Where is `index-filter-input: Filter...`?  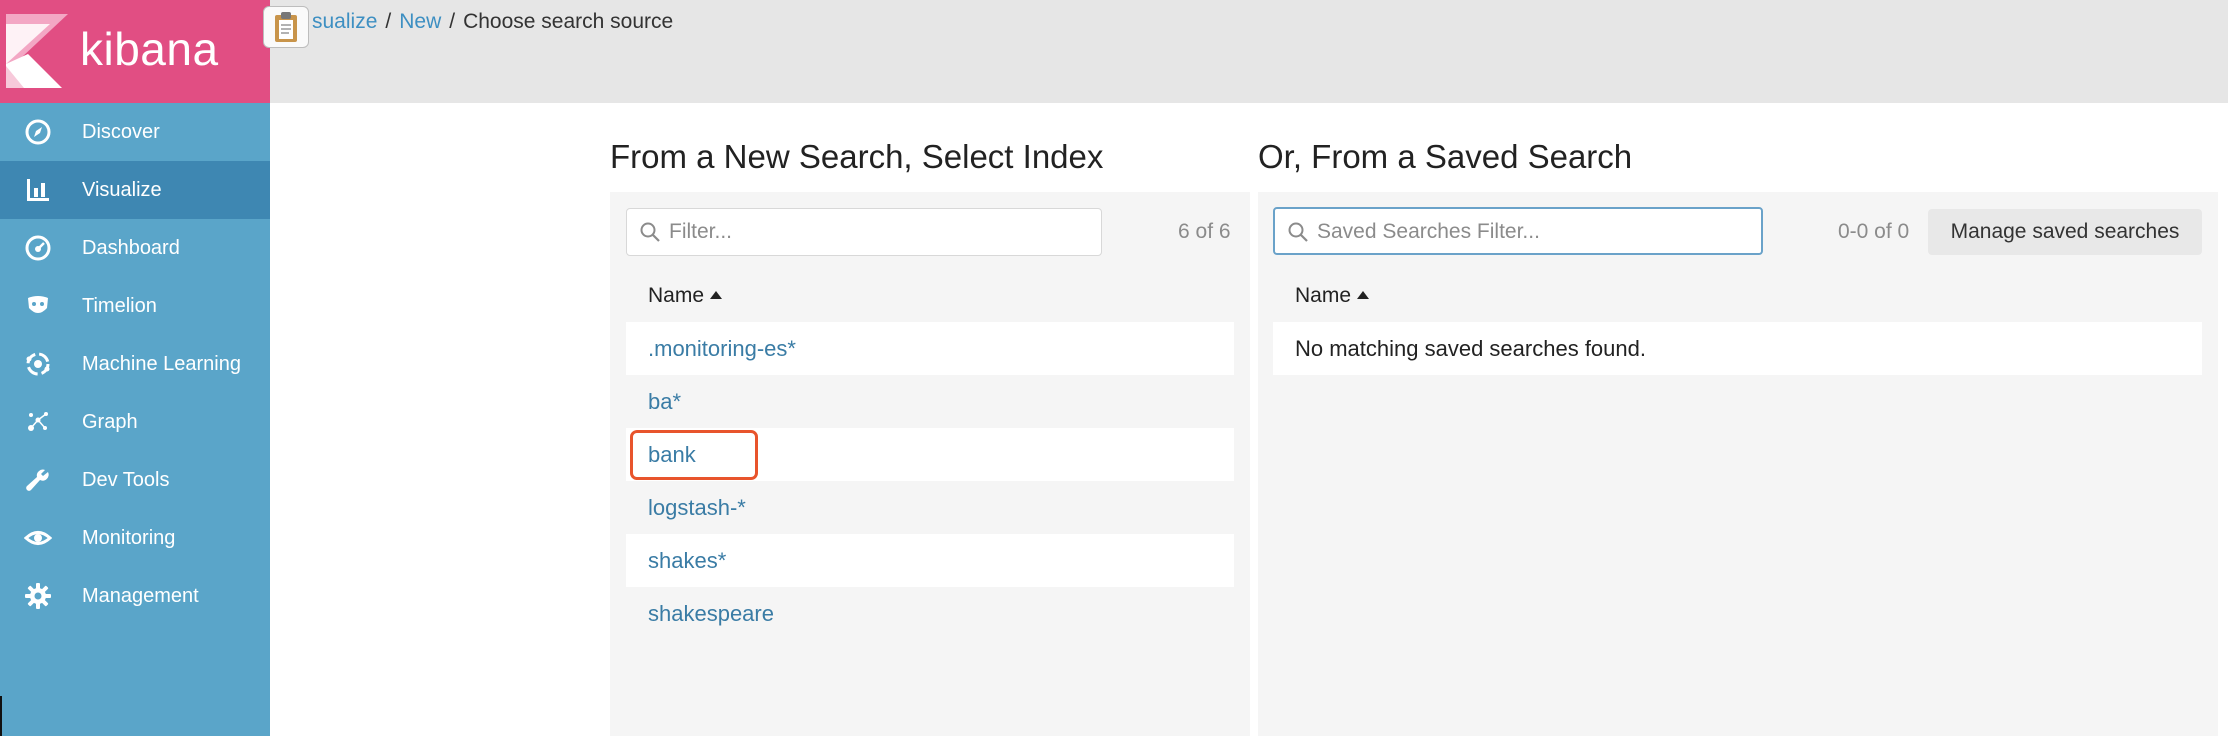 index-filter-input: Filter... is located at coordinates (864, 232).